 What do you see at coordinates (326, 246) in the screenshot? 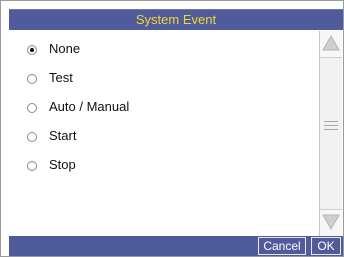
I see `ok-button: OK` at bounding box center [326, 246].